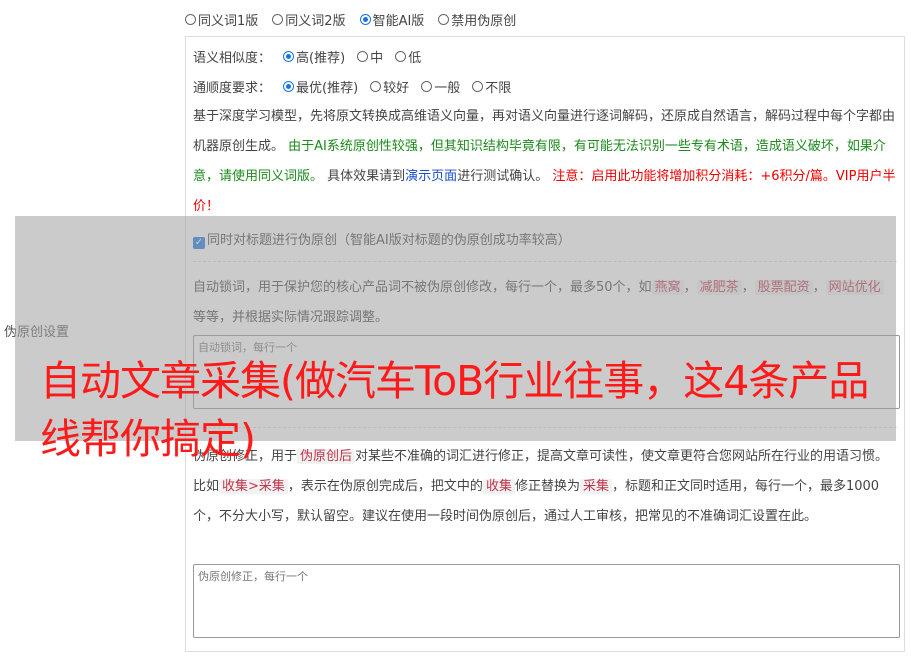 This screenshot has height=658, width=911. I want to click on fluency-good: 较好, so click(389, 86).